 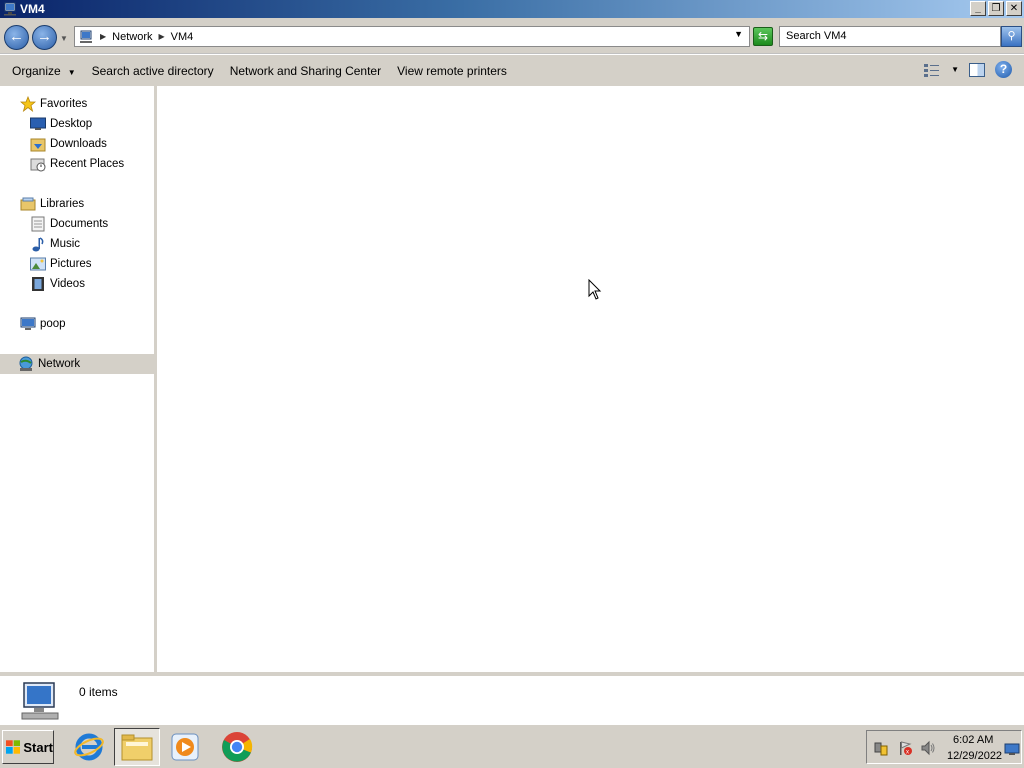 I want to click on restore-button: ❐, so click(x=996, y=8).